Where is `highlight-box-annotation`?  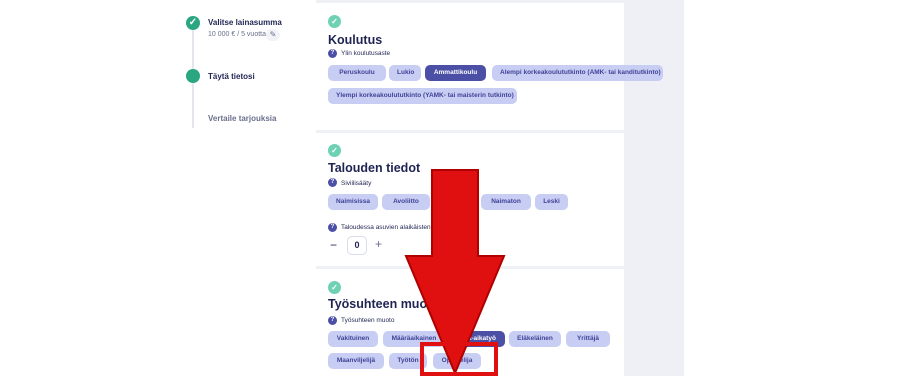 highlight-box-annotation is located at coordinates (459, 359).